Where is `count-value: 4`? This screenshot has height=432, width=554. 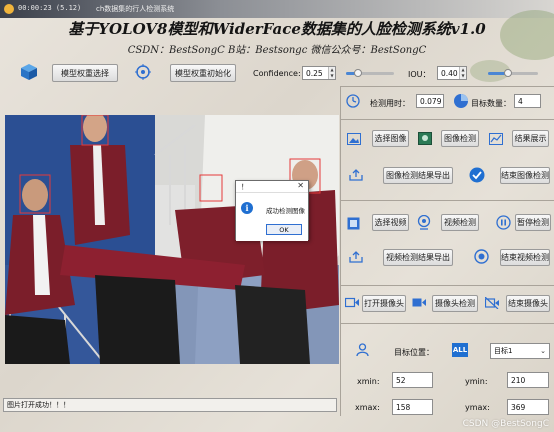
count-value: 4 is located at coordinates (527, 101).